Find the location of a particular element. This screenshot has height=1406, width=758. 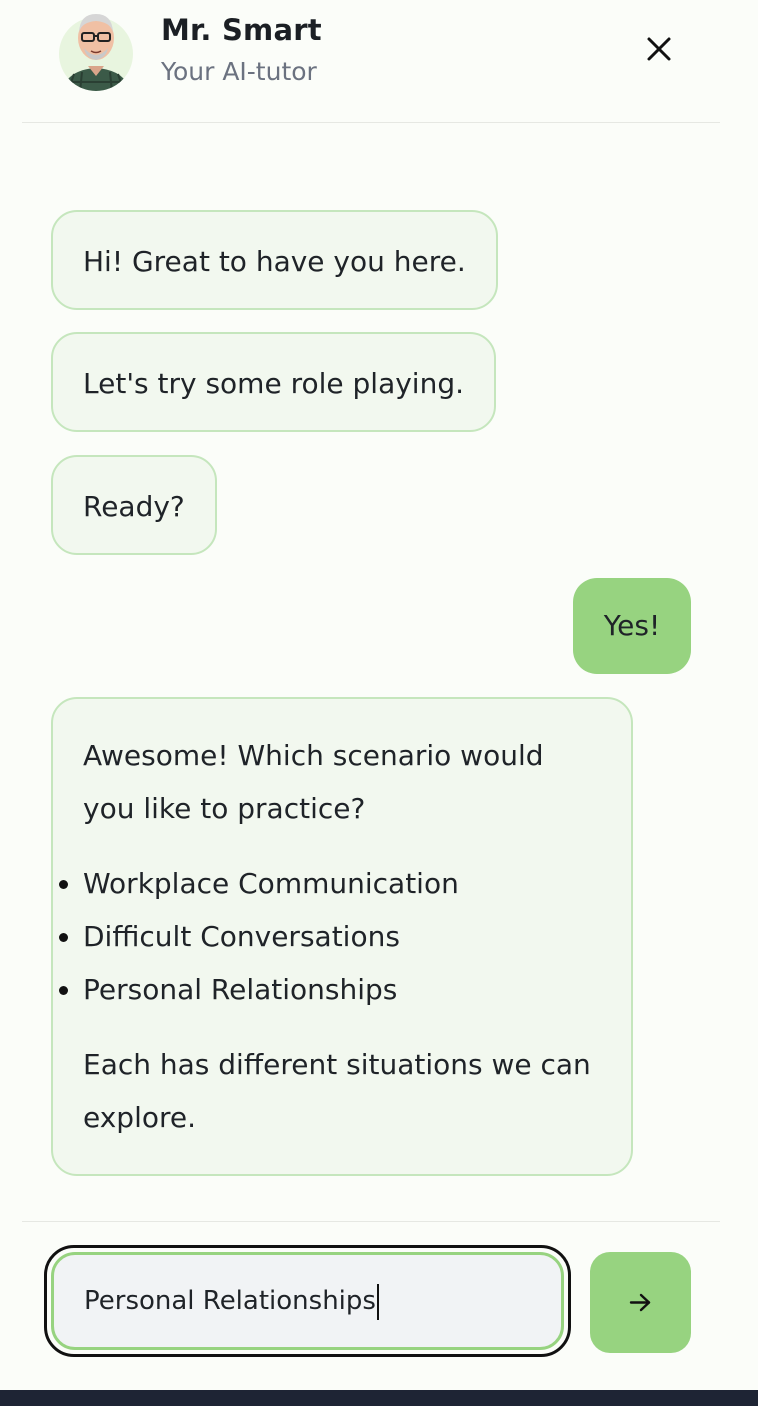

close-icon is located at coordinates (659, 49).